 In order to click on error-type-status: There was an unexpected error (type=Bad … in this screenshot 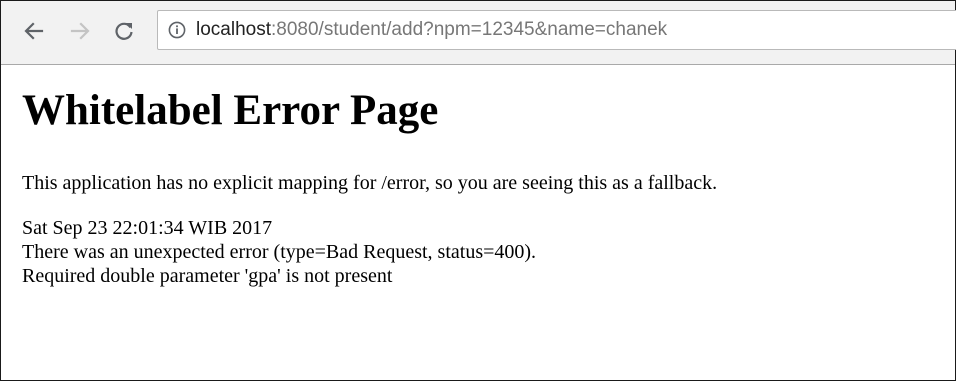, I will do `click(279, 252)`.